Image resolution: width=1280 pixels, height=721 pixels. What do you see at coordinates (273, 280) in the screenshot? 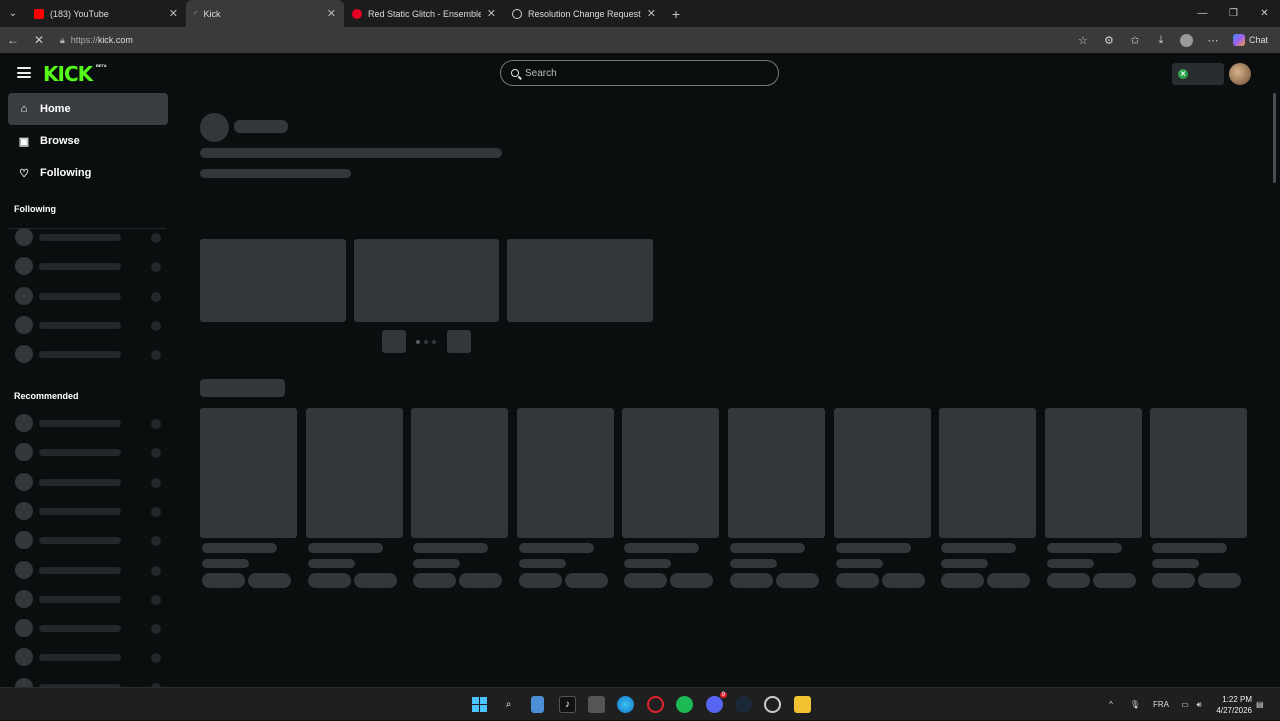
I see `skeleton-featured-card` at bounding box center [273, 280].